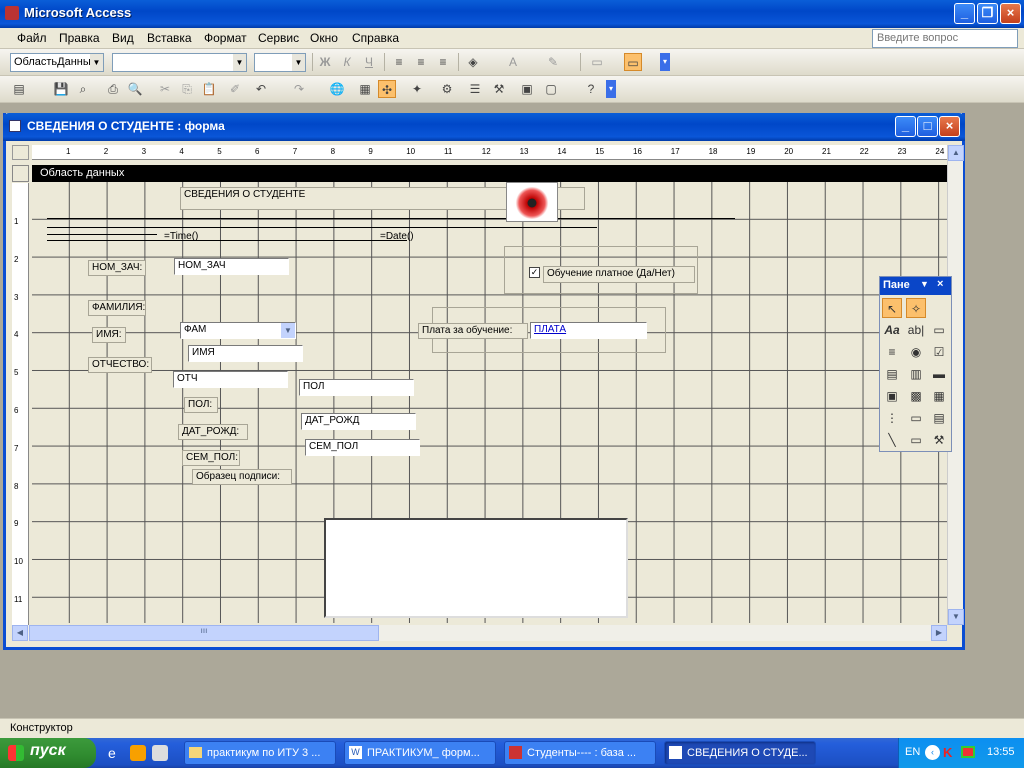  Describe the element at coordinates (187, 89) in the screenshot. I see `copy-icon: ⎘` at that location.